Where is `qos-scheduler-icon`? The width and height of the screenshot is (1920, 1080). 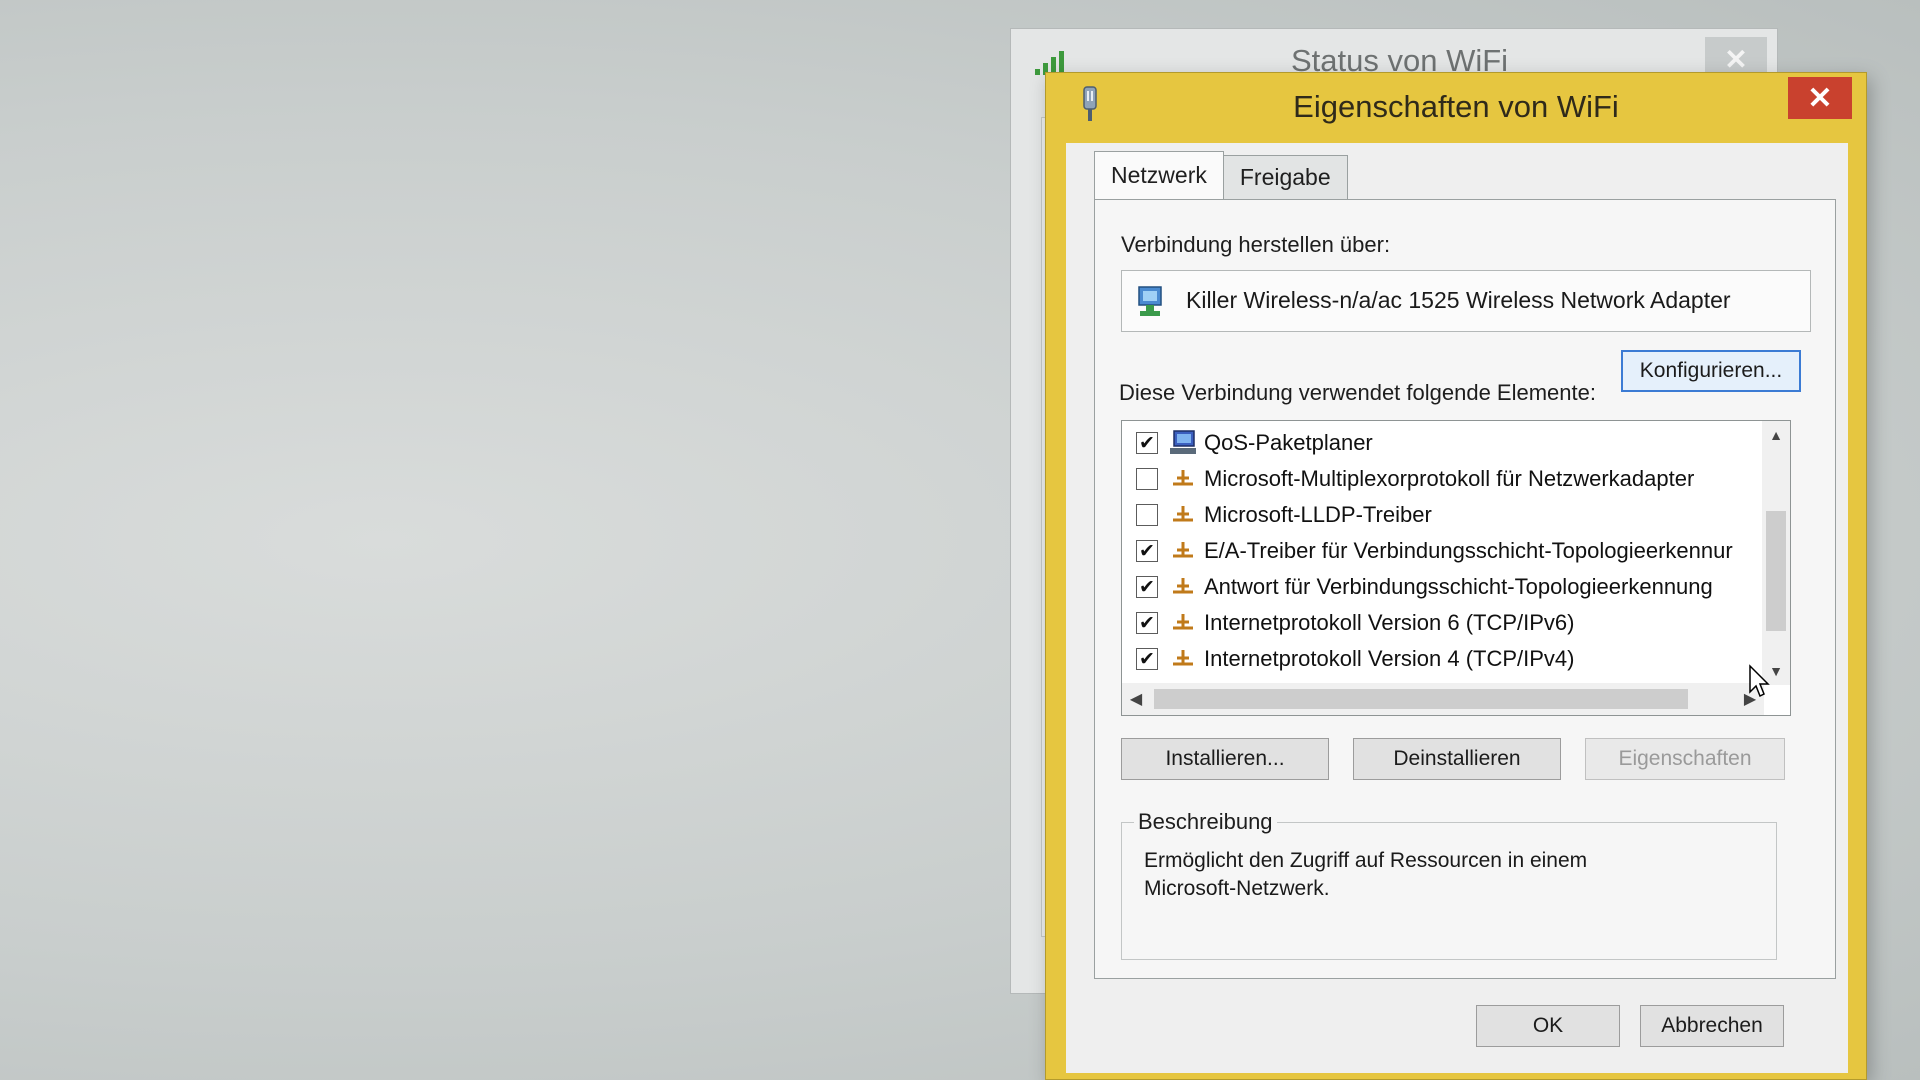 qos-scheduler-icon is located at coordinates (1183, 442).